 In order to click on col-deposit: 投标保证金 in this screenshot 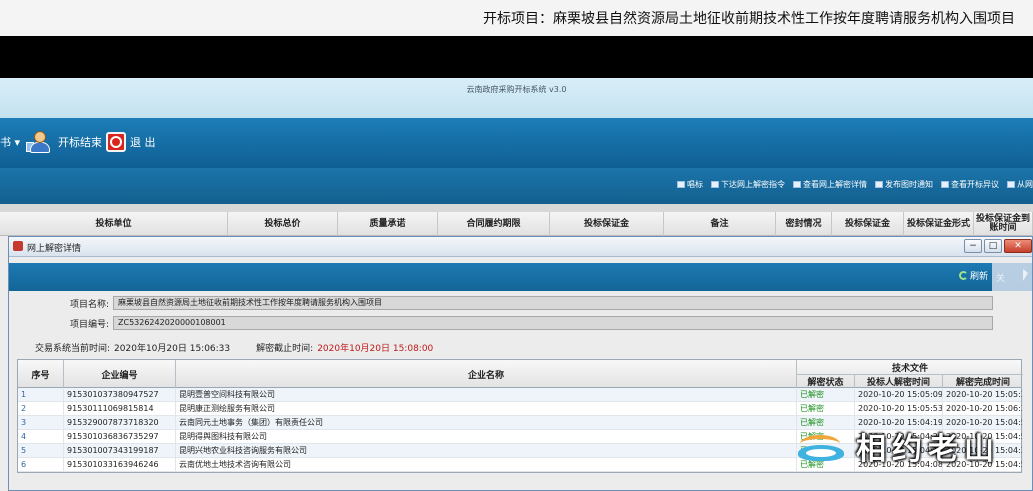, I will do `click(607, 224)`.